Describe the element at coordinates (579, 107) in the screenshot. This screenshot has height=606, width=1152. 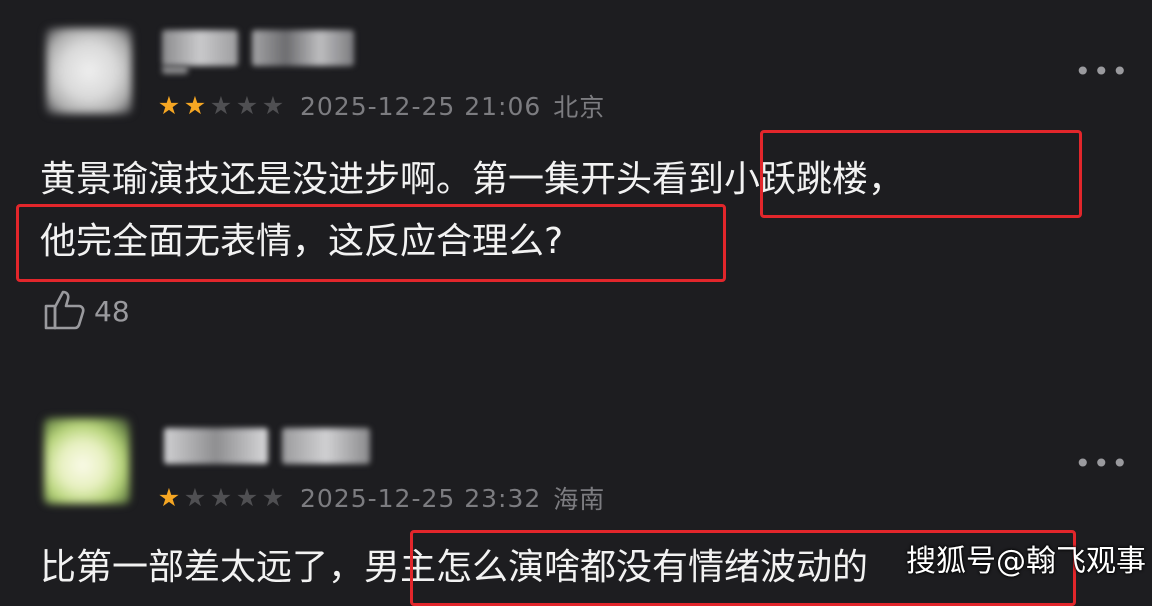
I see `comment-location: 北京` at that location.